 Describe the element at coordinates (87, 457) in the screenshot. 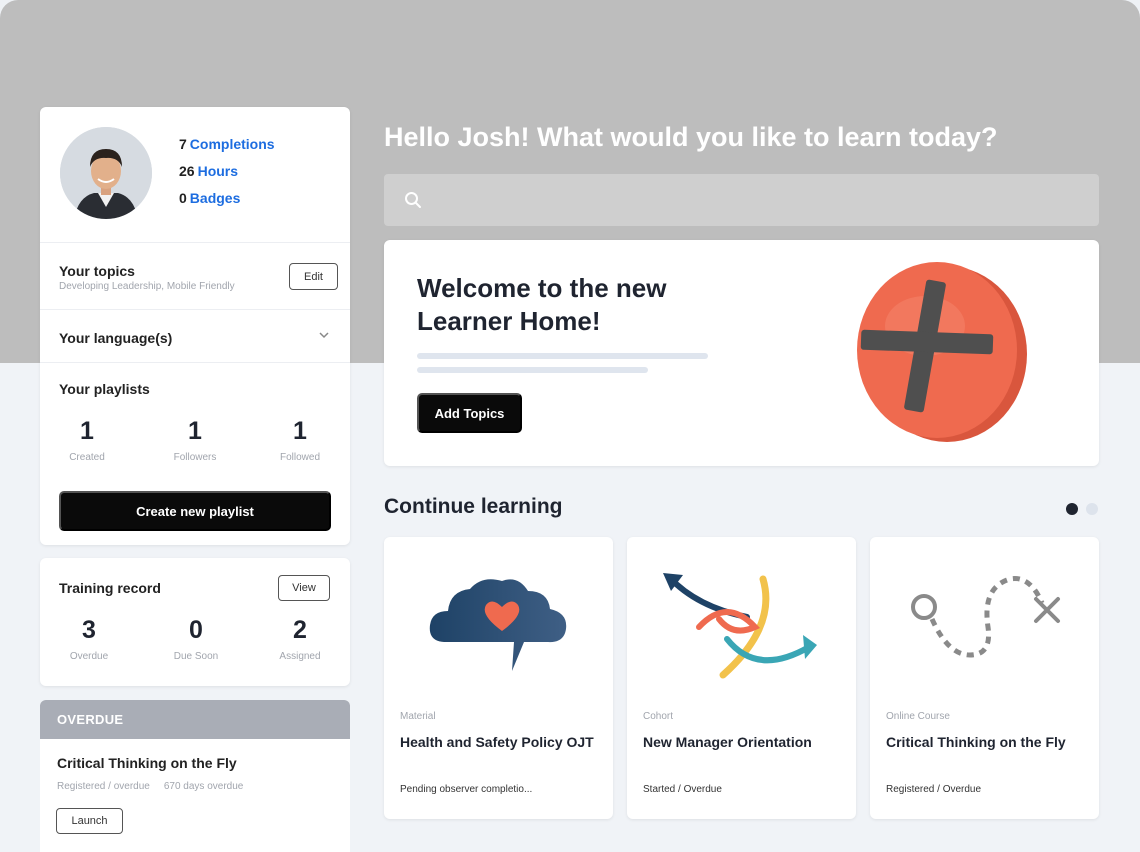

I see `stat-label: Created` at that location.